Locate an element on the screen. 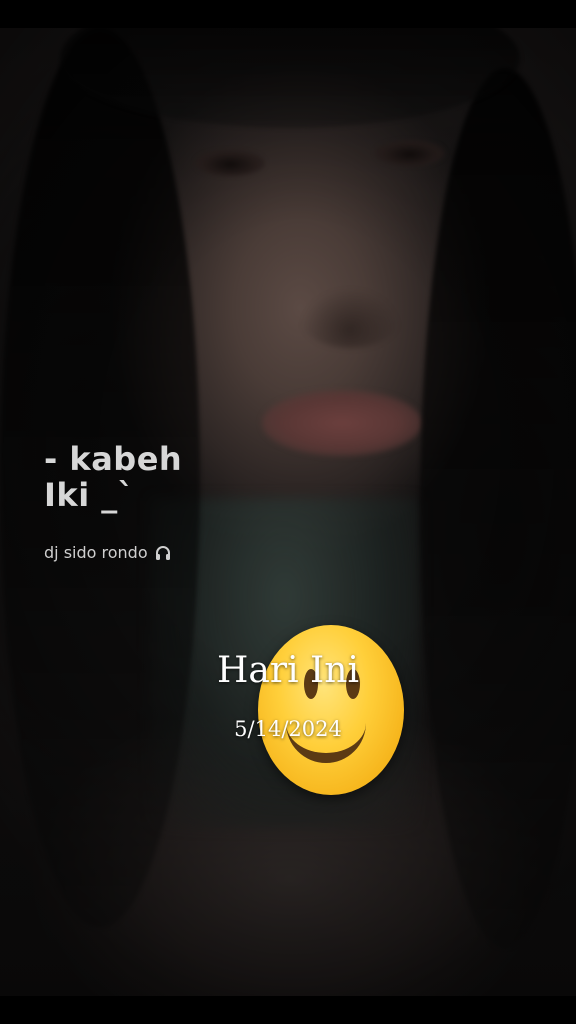 This screenshot has height=1024, width=576. headphones-icon is located at coordinates (163, 553).